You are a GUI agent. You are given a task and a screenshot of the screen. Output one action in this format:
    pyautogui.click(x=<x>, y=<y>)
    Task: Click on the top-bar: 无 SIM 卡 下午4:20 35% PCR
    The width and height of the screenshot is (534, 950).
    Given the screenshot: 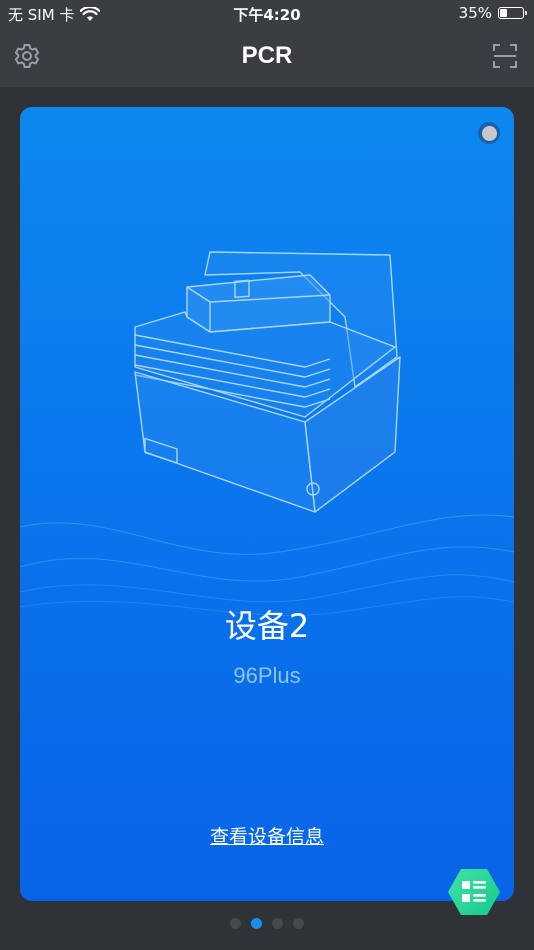 What is the action you would take?
    pyautogui.click(x=267, y=43)
    